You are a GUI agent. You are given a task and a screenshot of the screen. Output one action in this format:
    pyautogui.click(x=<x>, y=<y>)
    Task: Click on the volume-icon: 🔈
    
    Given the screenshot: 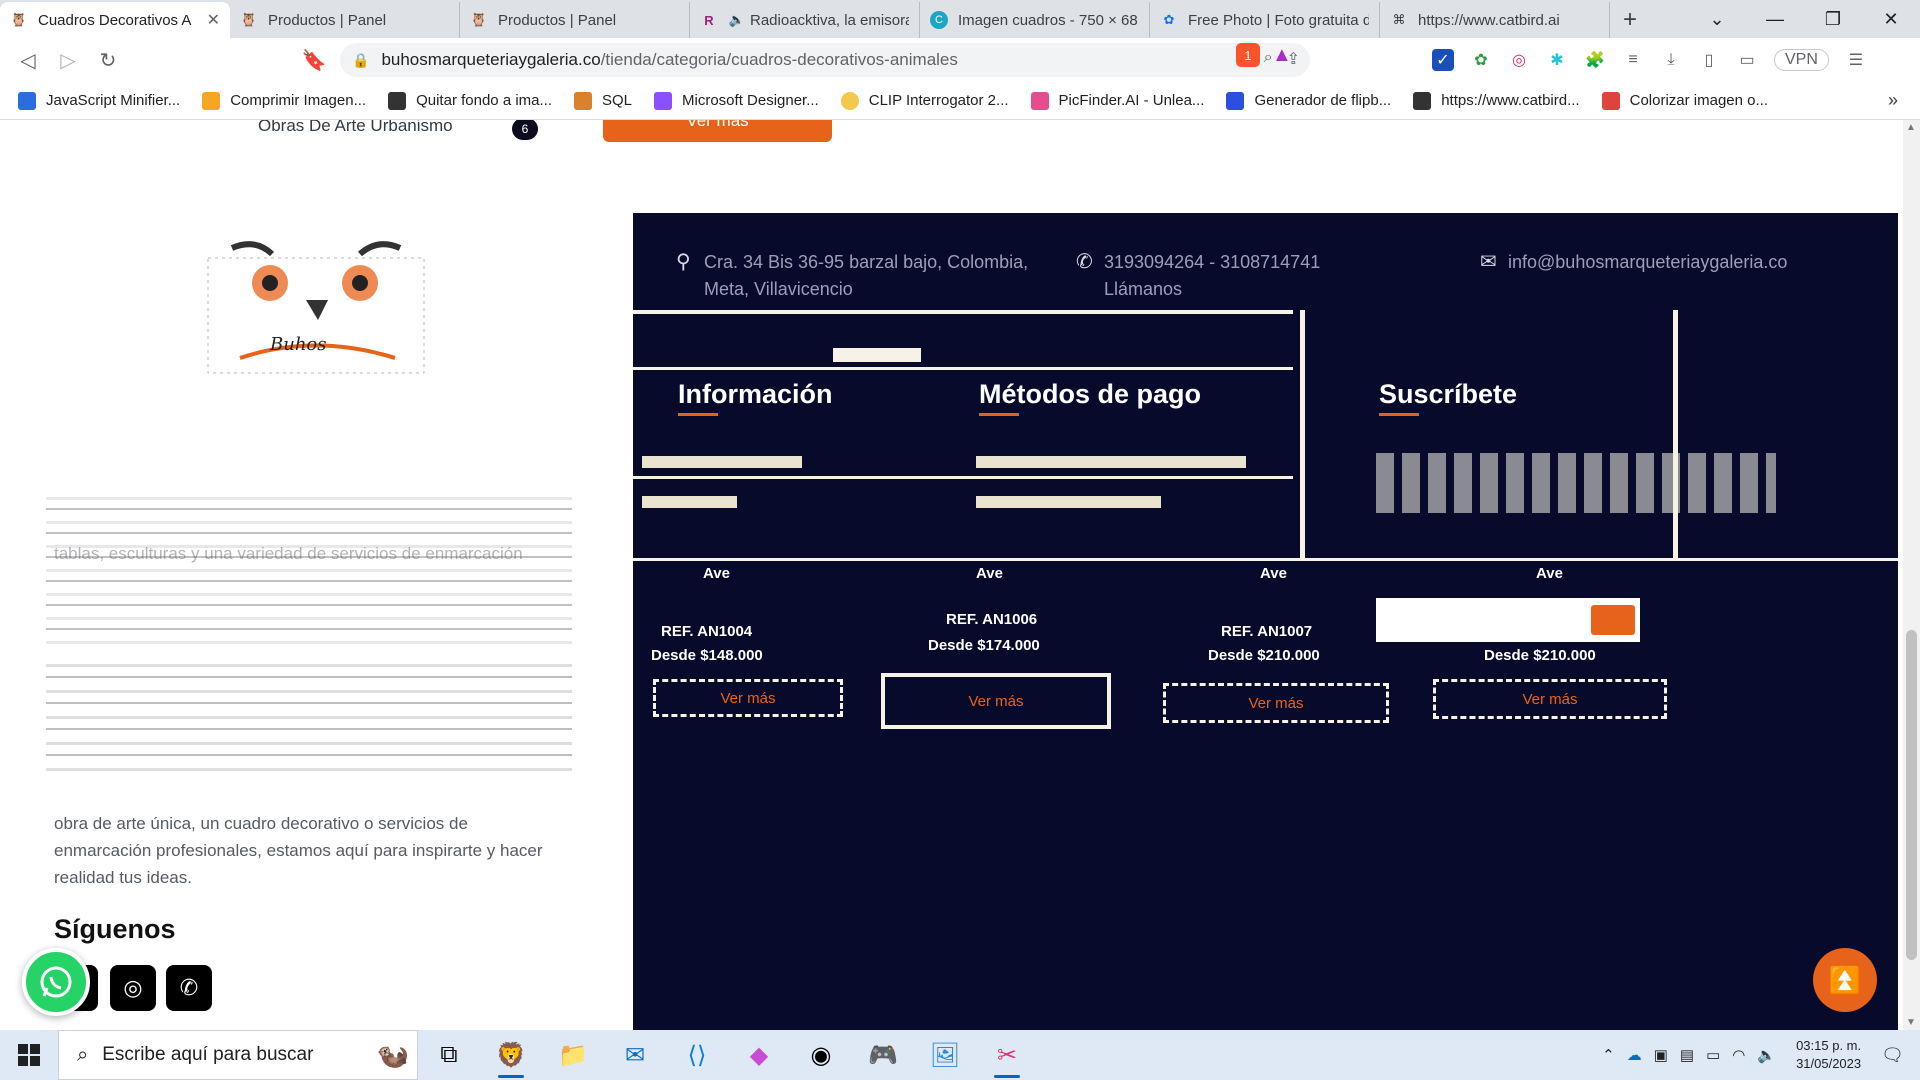 What is the action you would take?
    pyautogui.click(x=1766, y=1055)
    